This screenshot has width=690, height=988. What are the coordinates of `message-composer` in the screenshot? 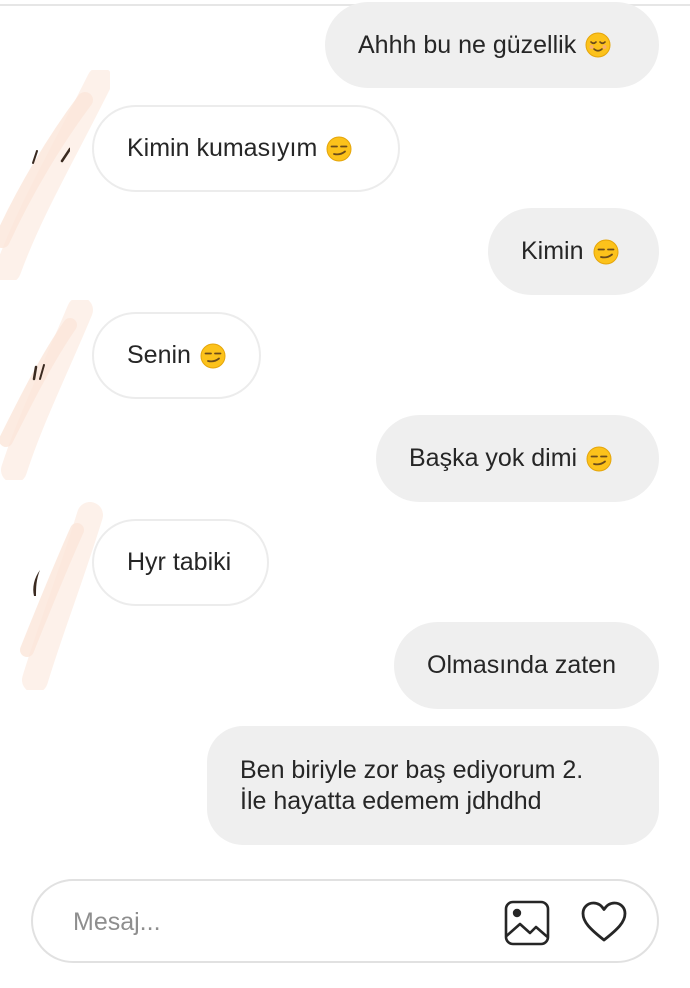 It's located at (345, 921).